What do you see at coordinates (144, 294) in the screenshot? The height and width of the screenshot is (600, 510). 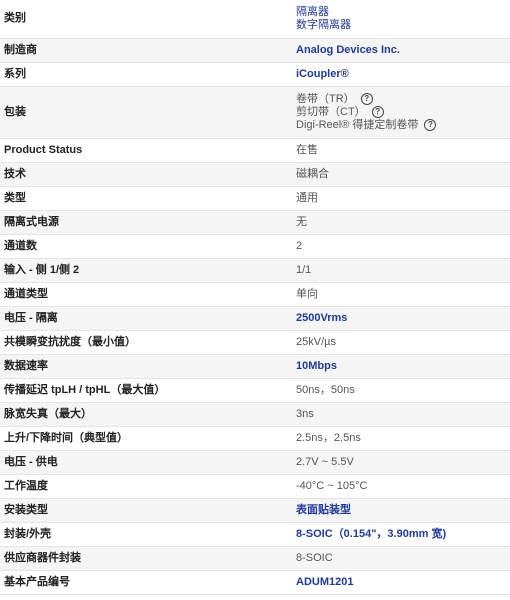 I see `row-label: 通道类型` at bounding box center [144, 294].